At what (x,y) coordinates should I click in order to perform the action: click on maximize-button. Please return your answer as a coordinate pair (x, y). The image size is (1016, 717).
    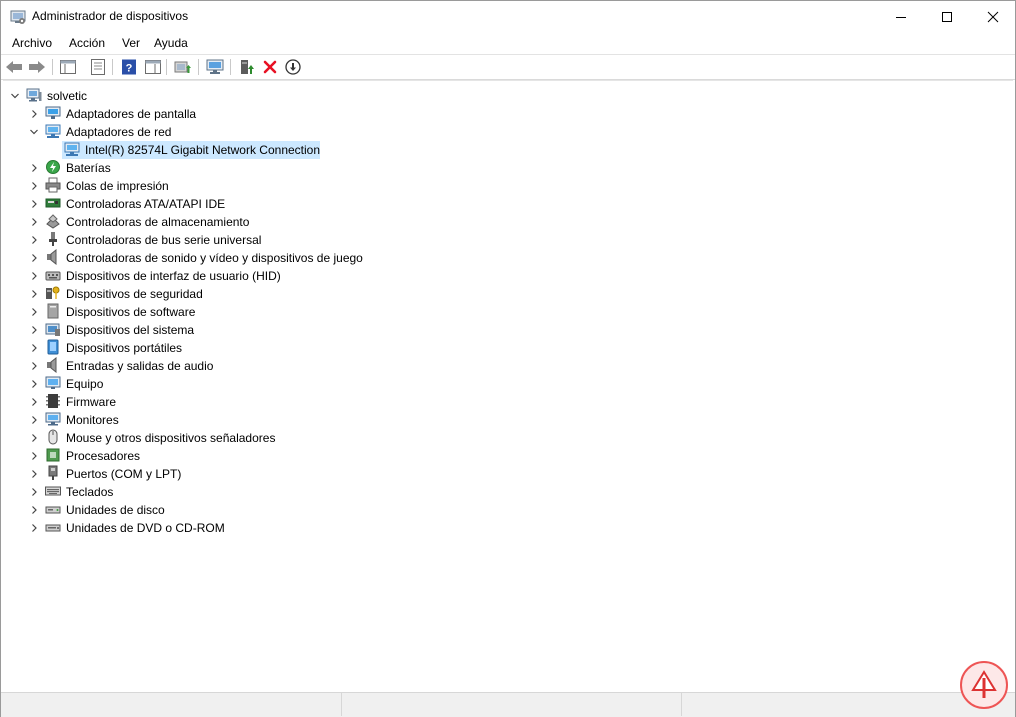
    Looking at the image, I should click on (947, 16).